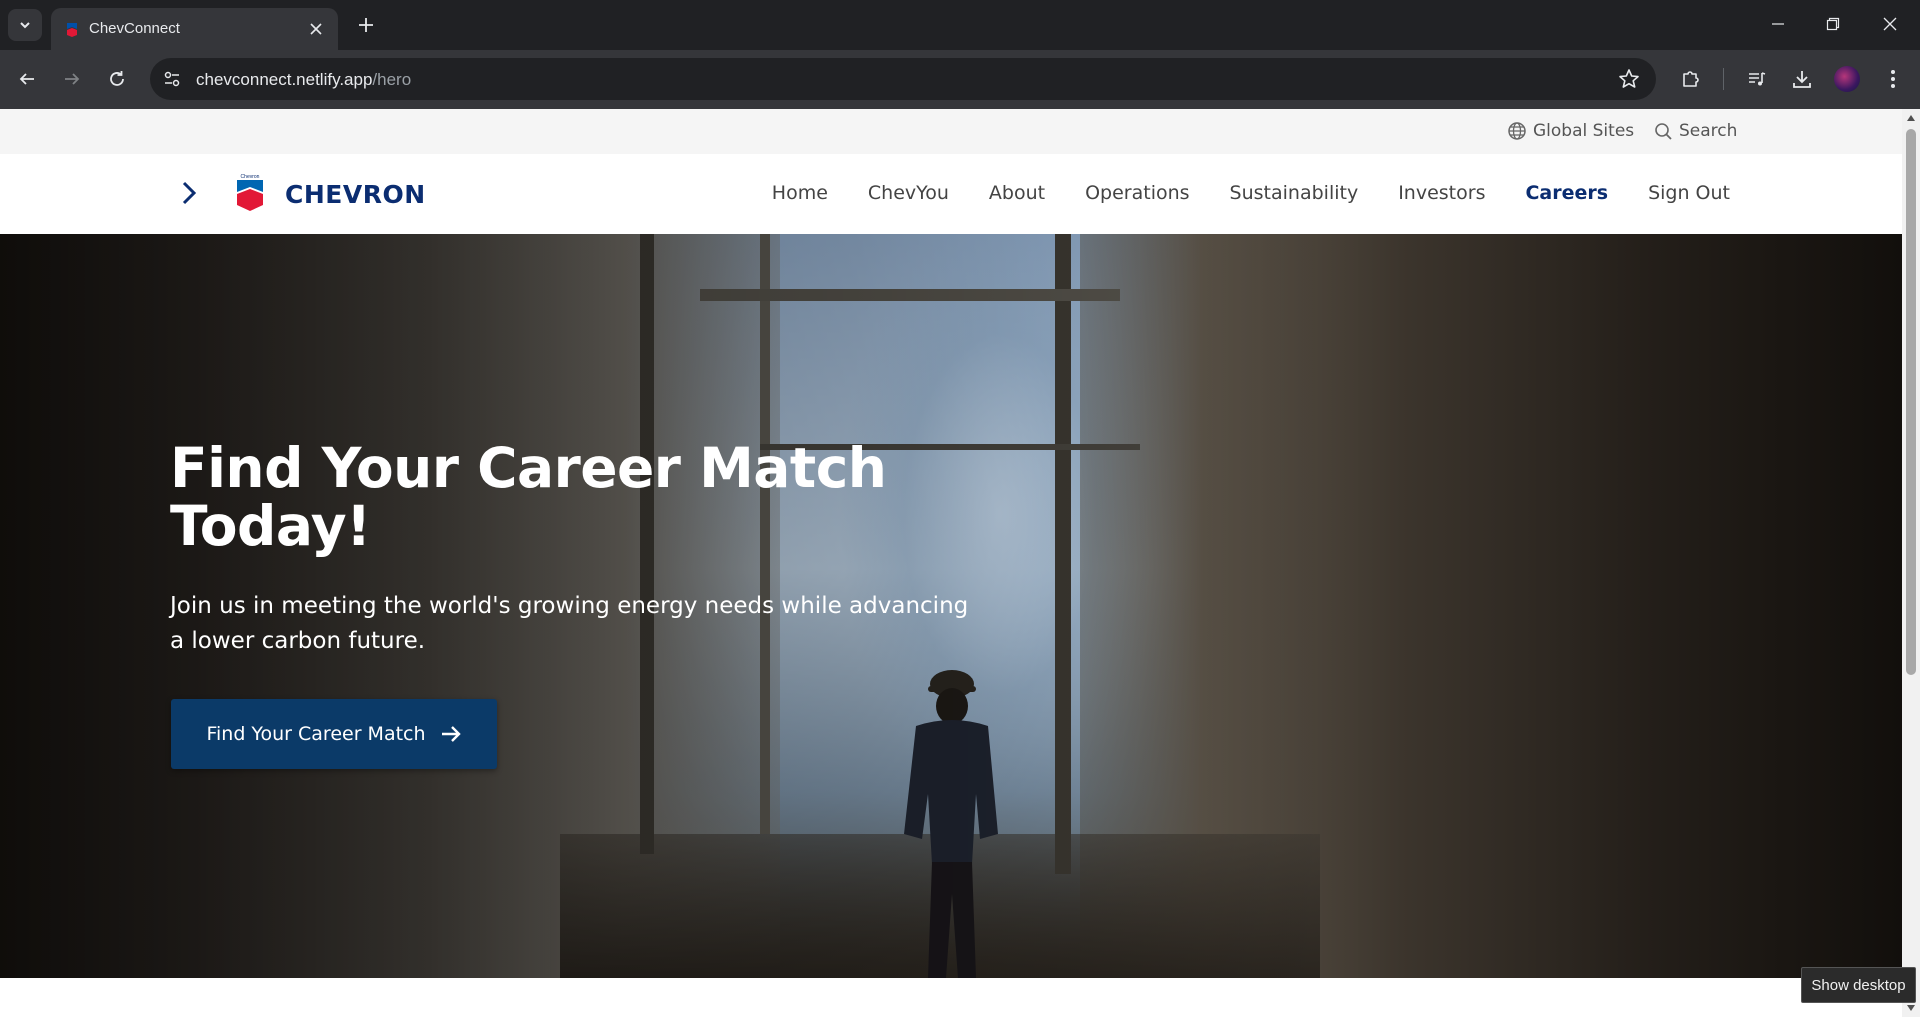  I want to click on minimize-button, so click(1778, 24).